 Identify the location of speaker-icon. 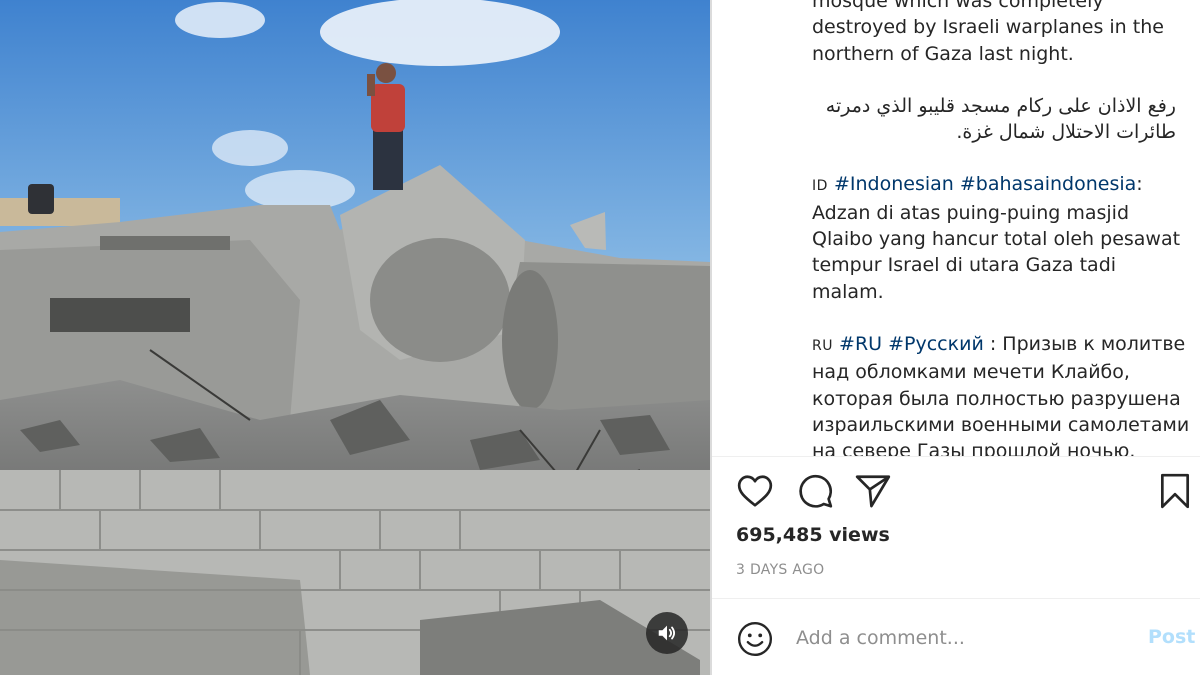
(667, 633).